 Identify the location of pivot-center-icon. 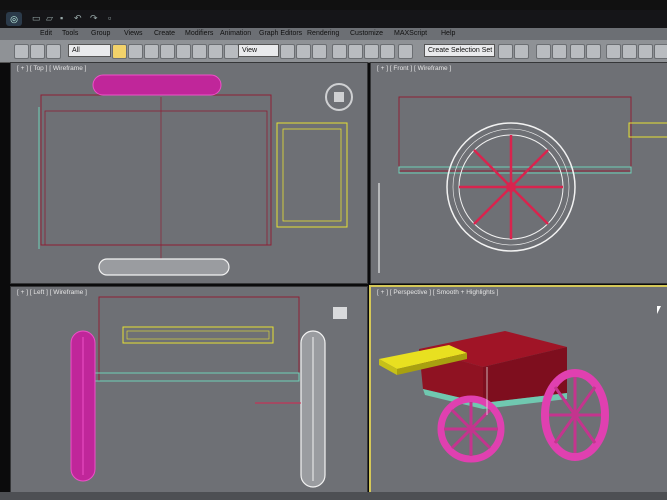
(287, 51).